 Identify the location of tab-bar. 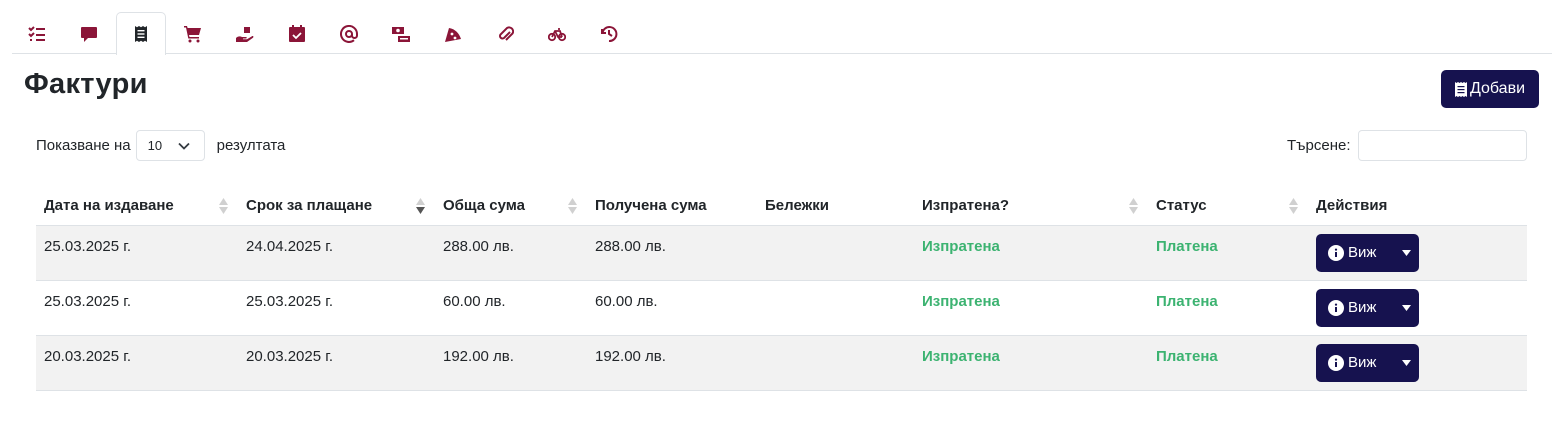
(782, 33).